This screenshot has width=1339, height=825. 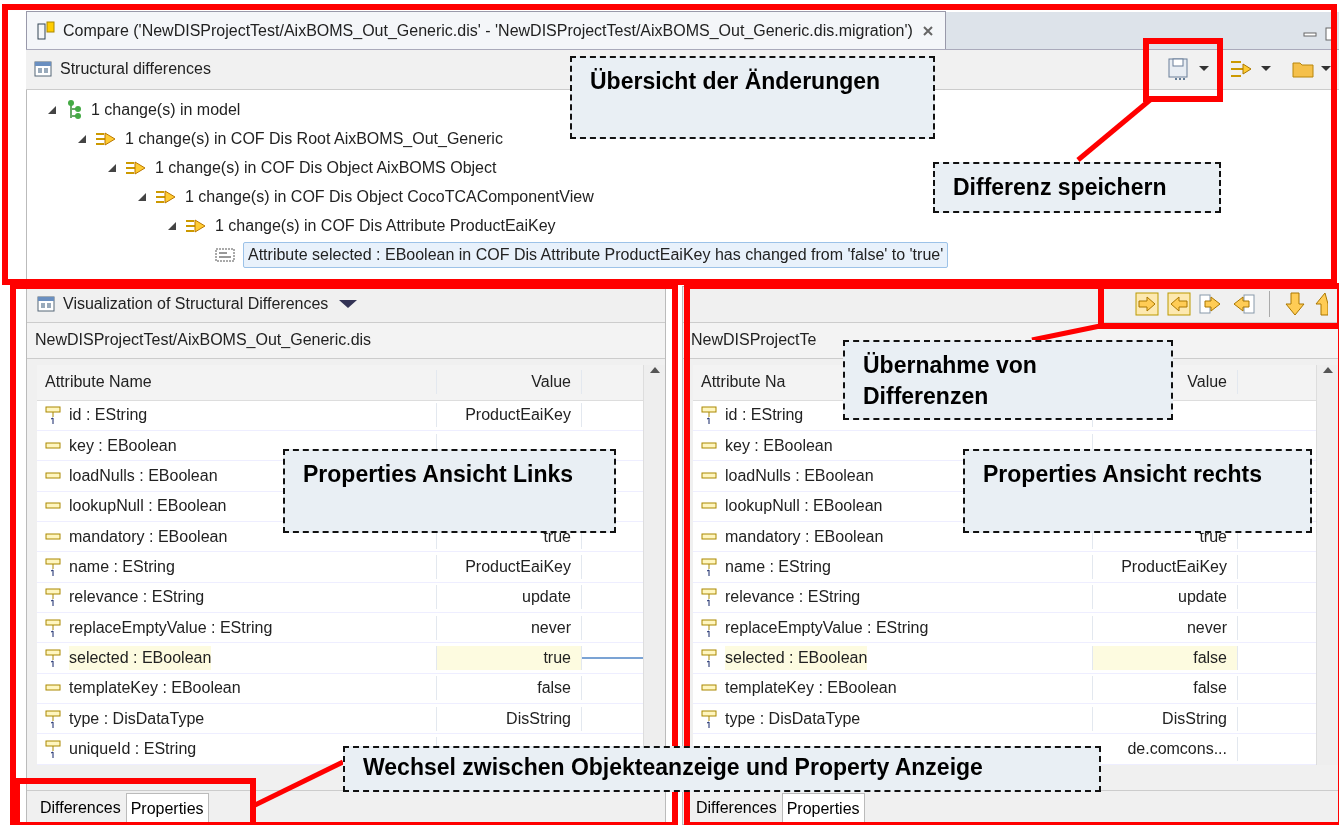 What do you see at coordinates (385, 226) in the screenshot?
I see `tree-item: 1 change(s) in COF Dis Attribute ProductEaiKey` at bounding box center [385, 226].